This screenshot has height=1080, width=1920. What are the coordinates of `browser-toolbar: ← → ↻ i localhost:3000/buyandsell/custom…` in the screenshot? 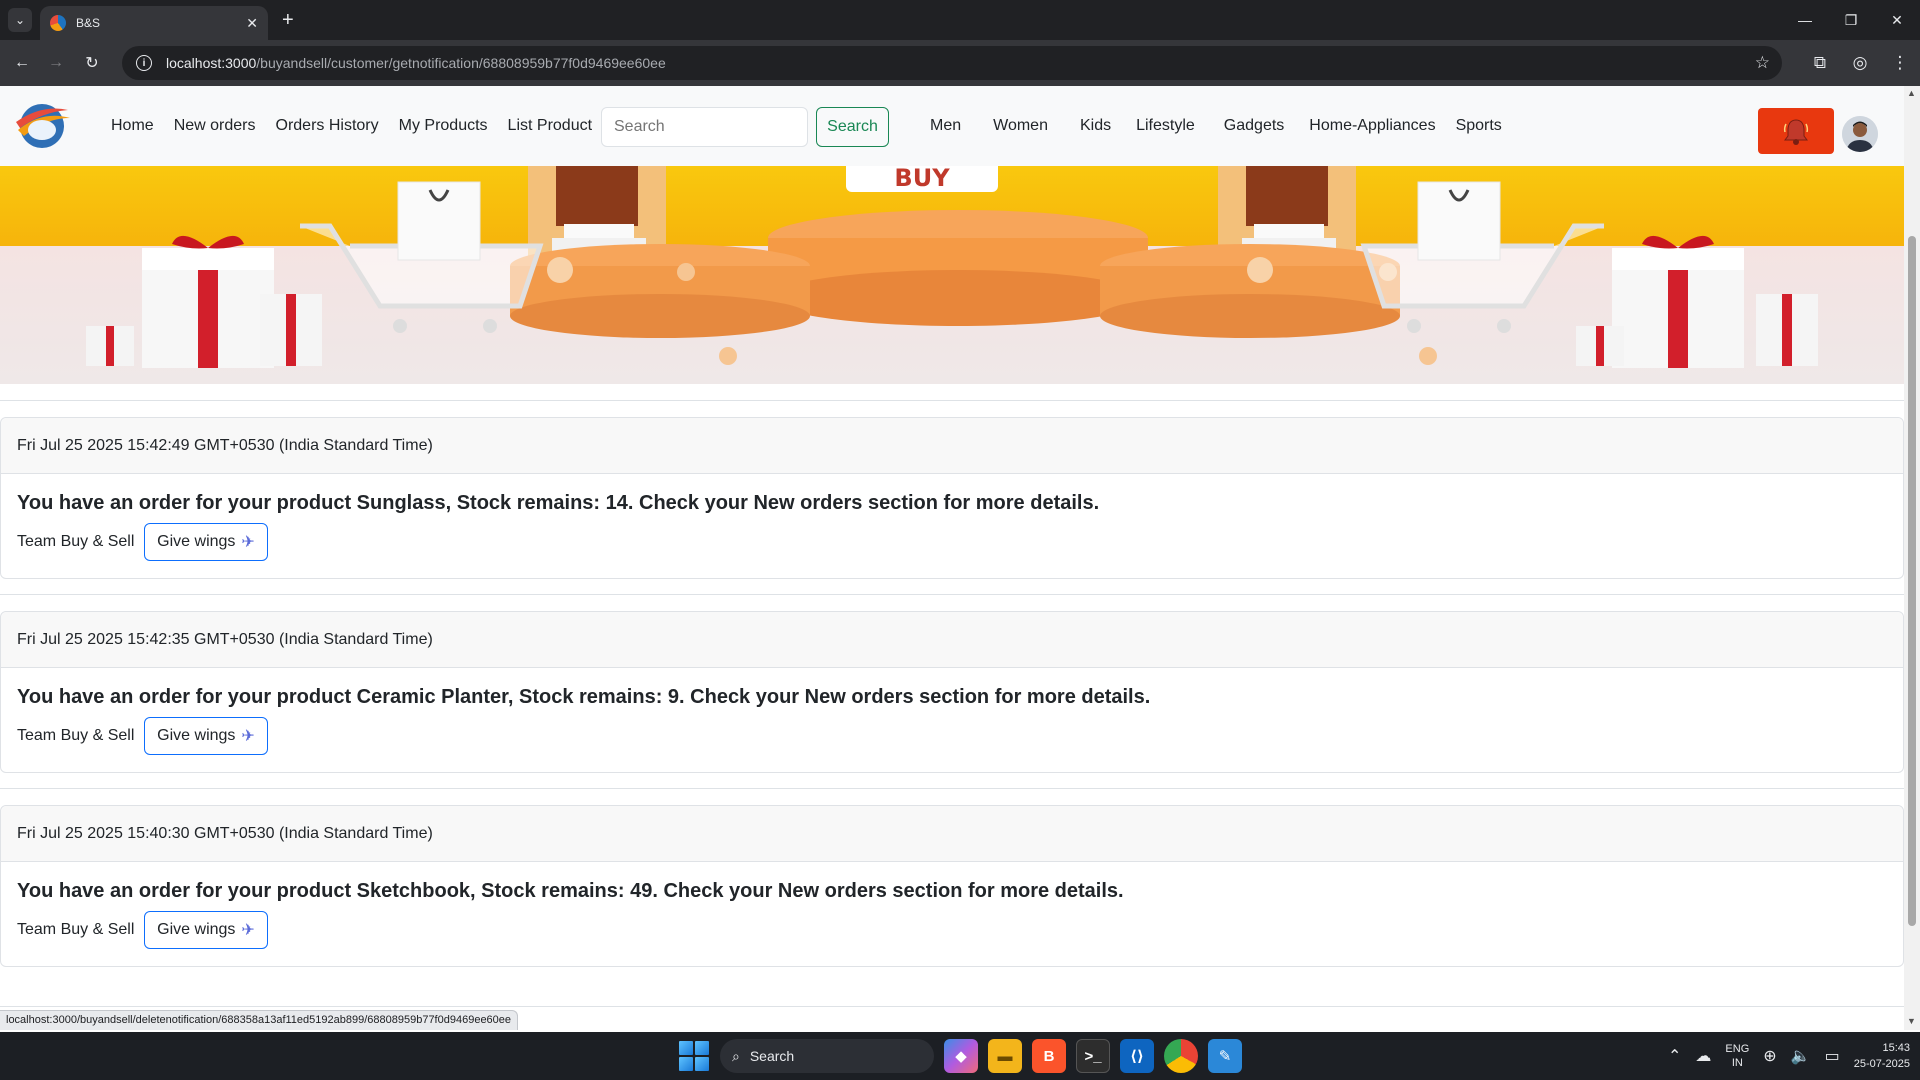 It's located at (960, 63).